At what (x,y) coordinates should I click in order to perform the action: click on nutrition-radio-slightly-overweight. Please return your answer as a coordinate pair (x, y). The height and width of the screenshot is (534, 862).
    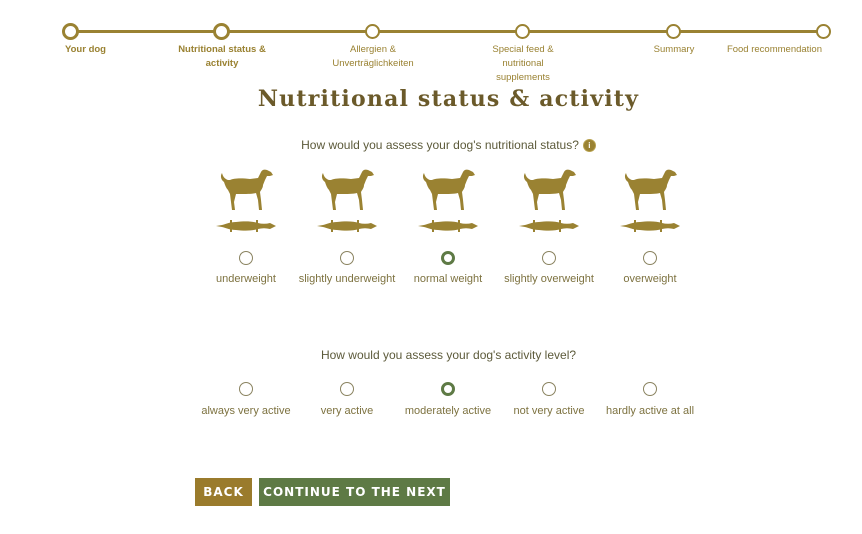
    Looking at the image, I should click on (549, 258).